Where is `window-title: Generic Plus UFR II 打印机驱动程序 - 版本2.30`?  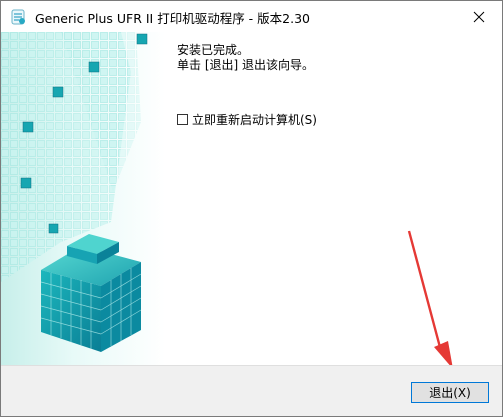 window-title: Generic Plus UFR II 打印机驱动程序 - 版本2.30 is located at coordinates (173, 18).